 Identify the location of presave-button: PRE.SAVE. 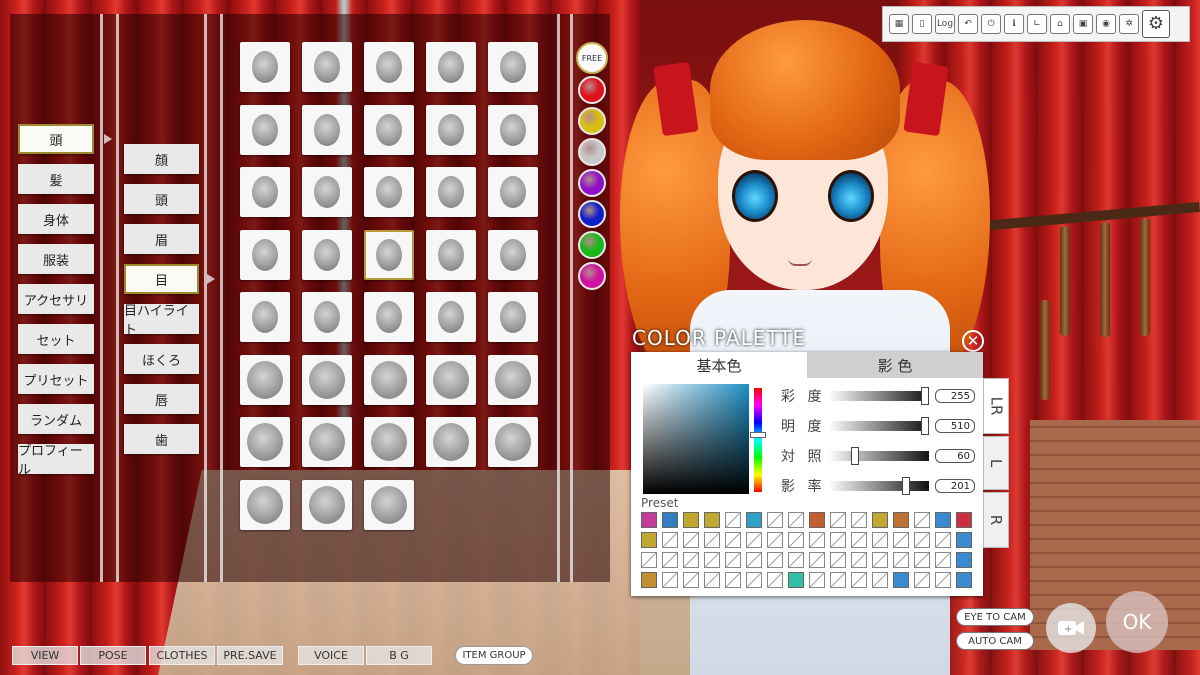
(250, 655).